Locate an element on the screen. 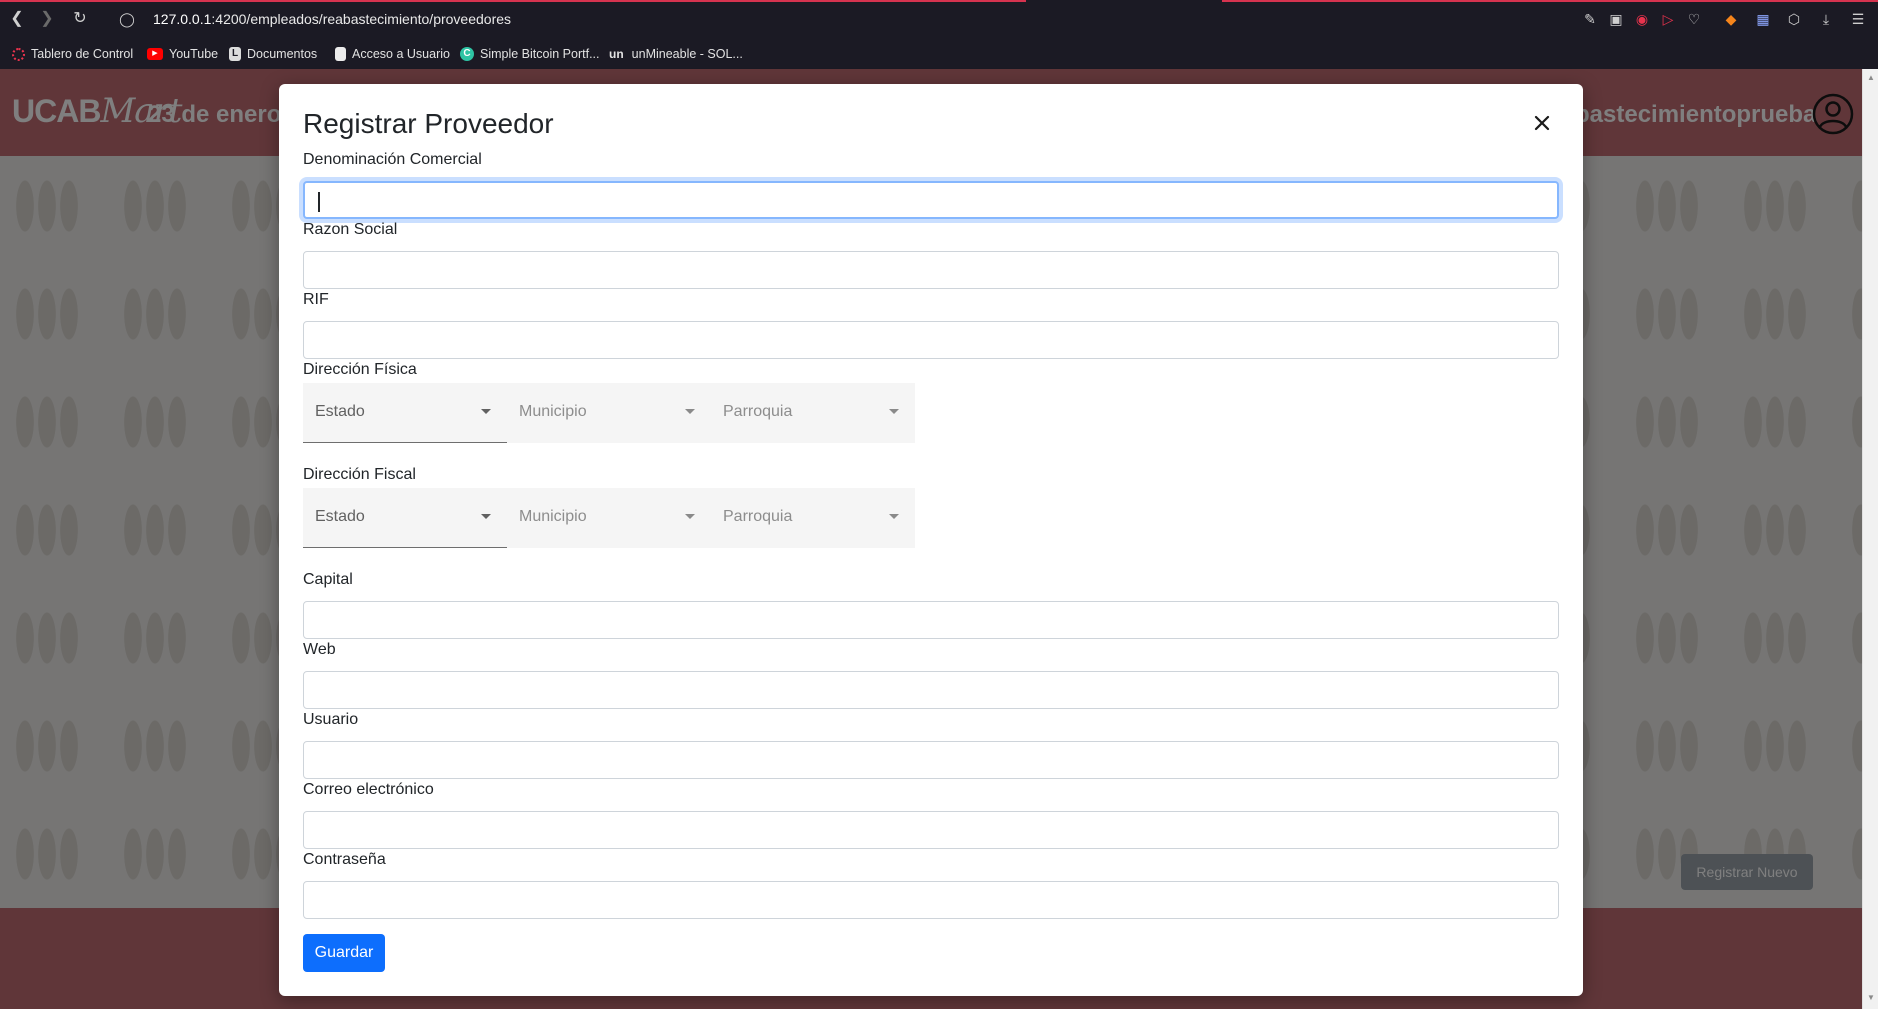 The width and height of the screenshot is (1878, 1009). bookmark-label: Tablero de Control is located at coordinates (82, 54).